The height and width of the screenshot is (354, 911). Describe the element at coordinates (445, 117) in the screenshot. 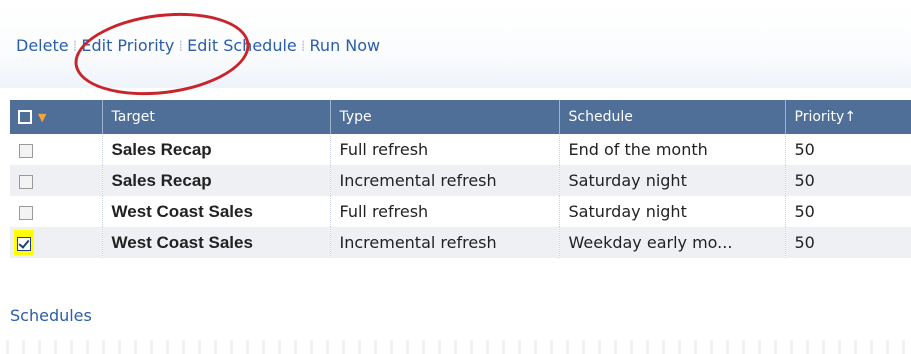

I see `column-header-type: Type` at that location.